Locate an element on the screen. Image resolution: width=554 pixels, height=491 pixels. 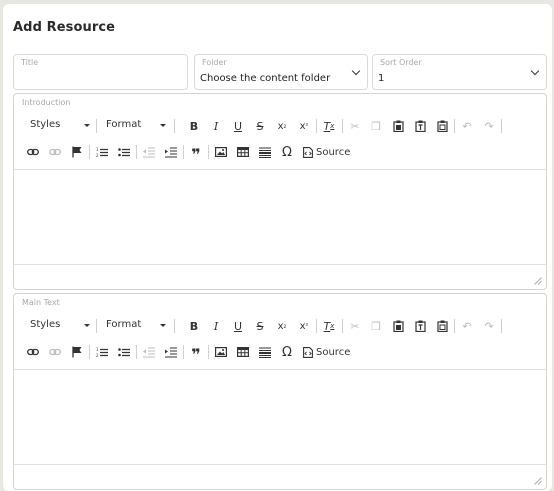
main-text-label: Main Text is located at coordinates (41, 302).